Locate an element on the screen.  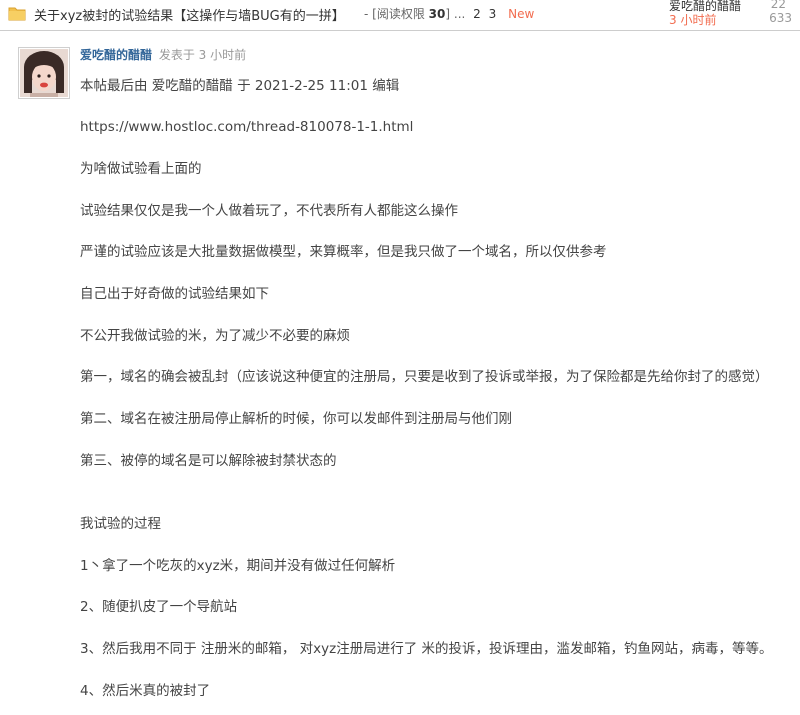
folder-icon is located at coordinates (17, 14).